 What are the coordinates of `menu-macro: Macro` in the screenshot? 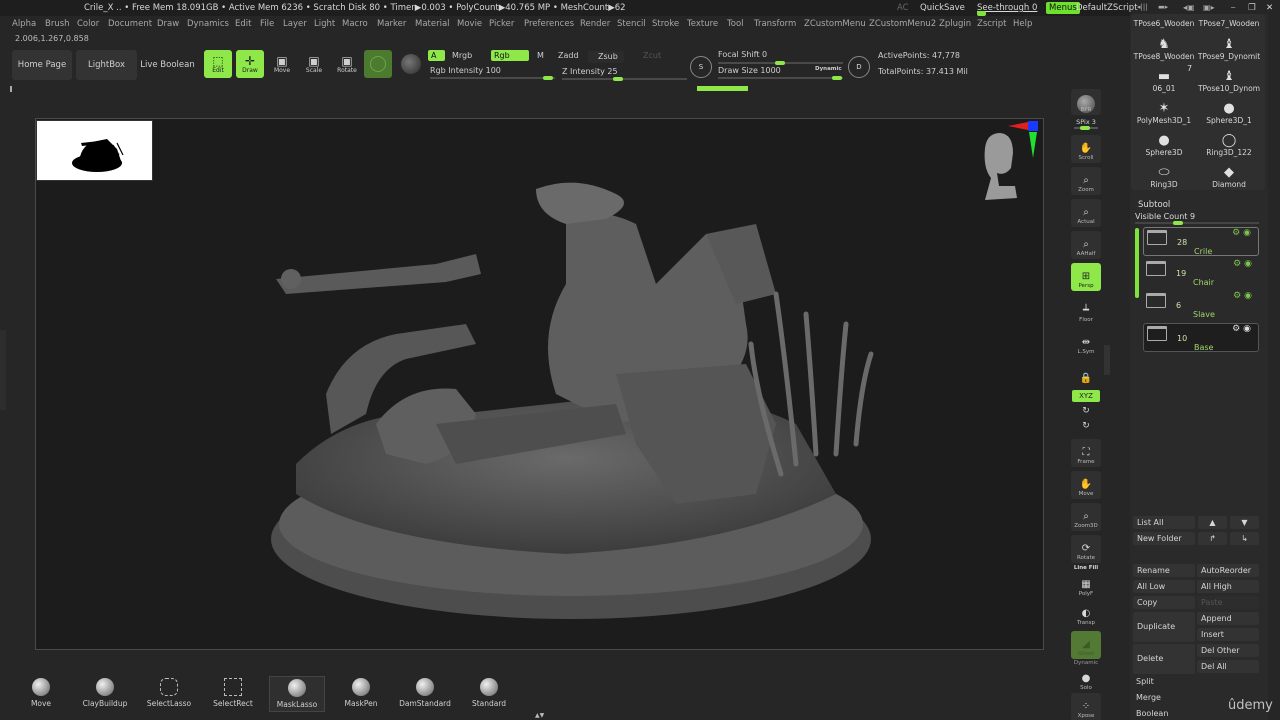 It's located at (355, 24).